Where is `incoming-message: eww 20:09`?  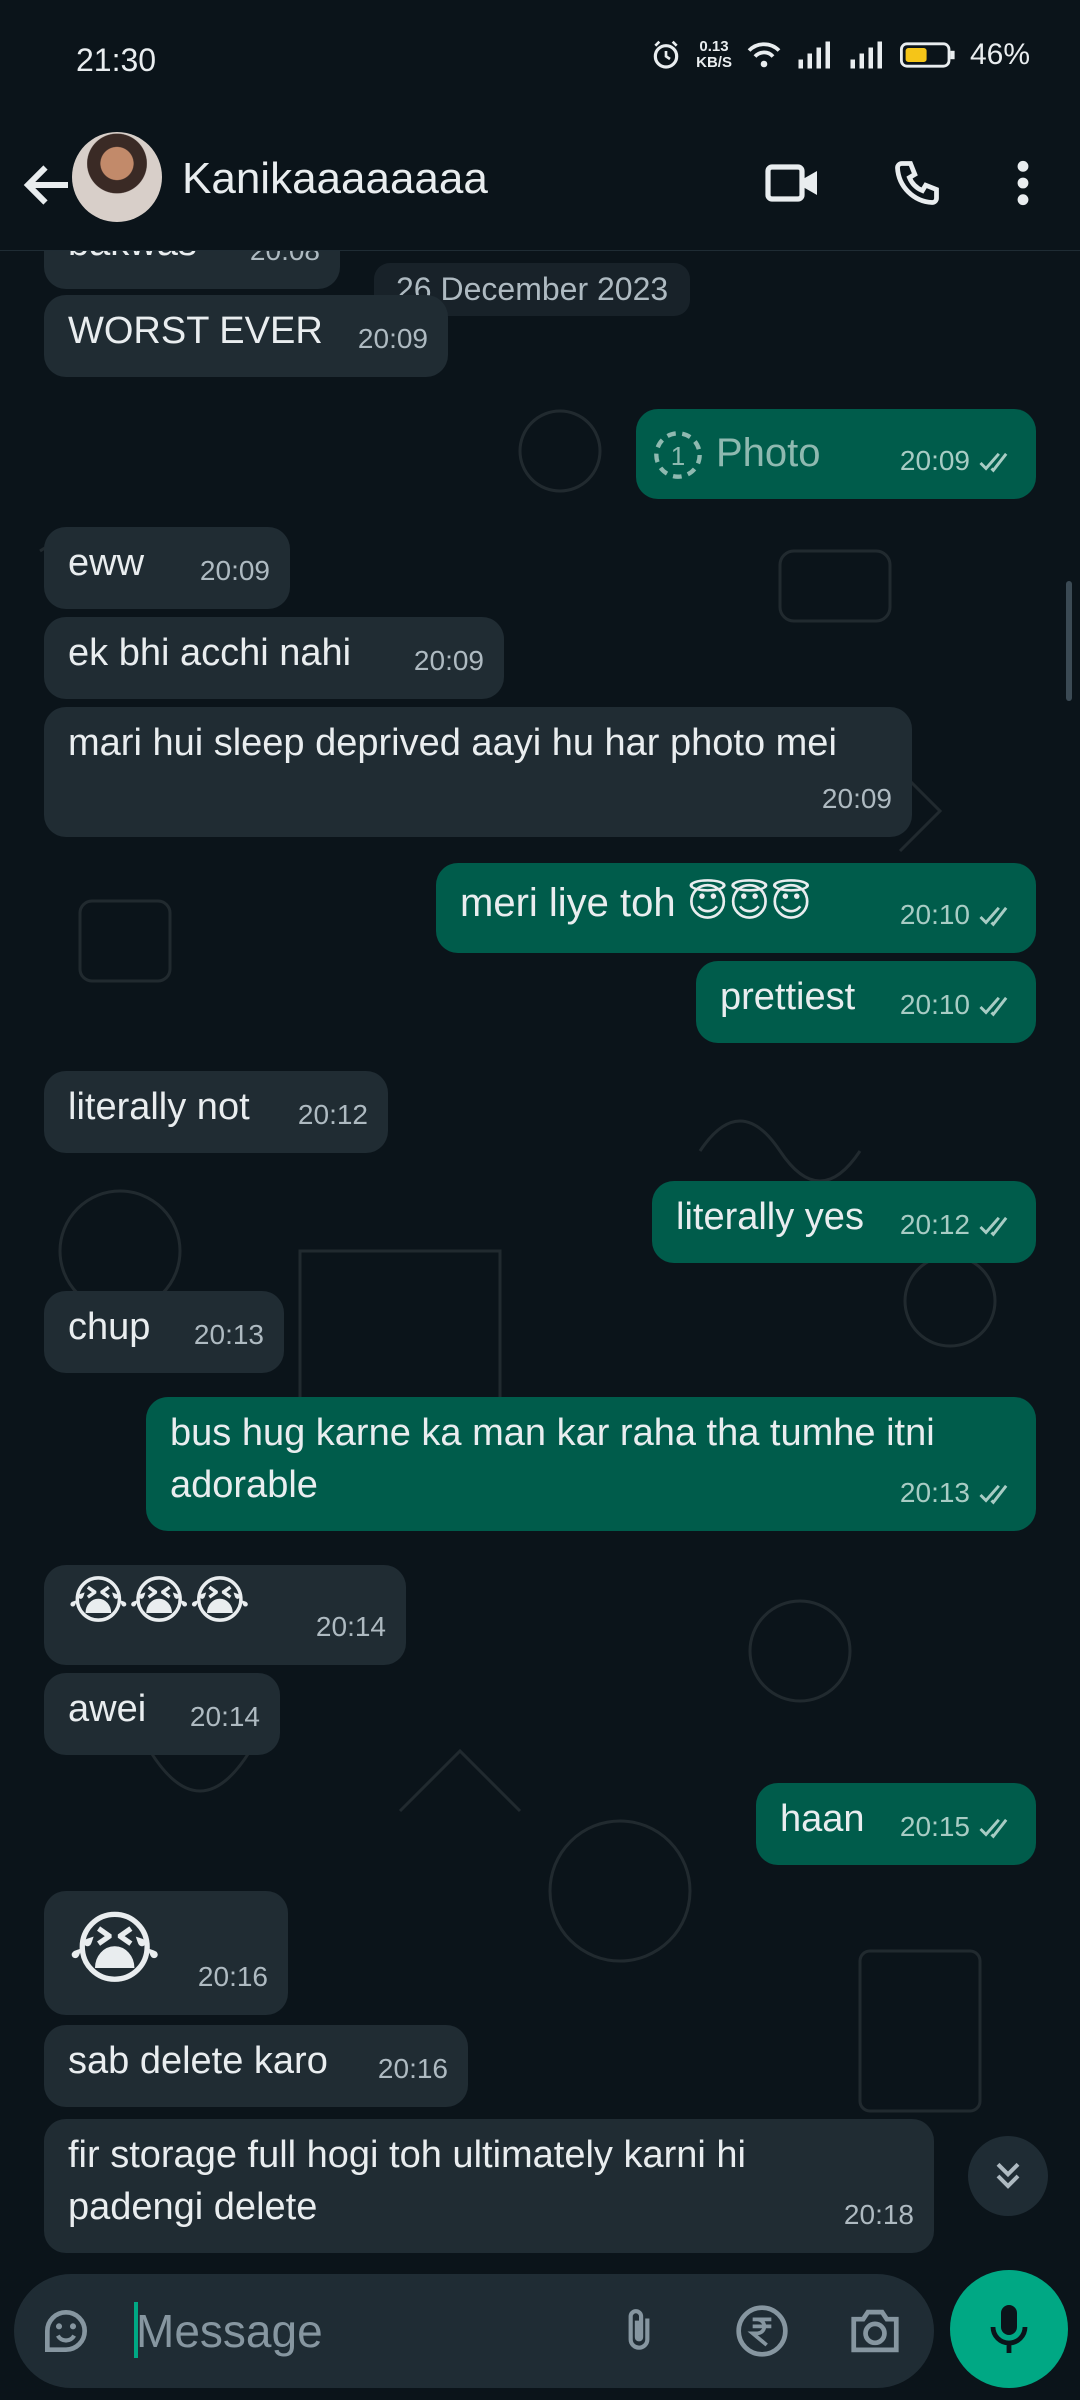
incoming-message: eww 20:09 is located at coordinates (167, 568).